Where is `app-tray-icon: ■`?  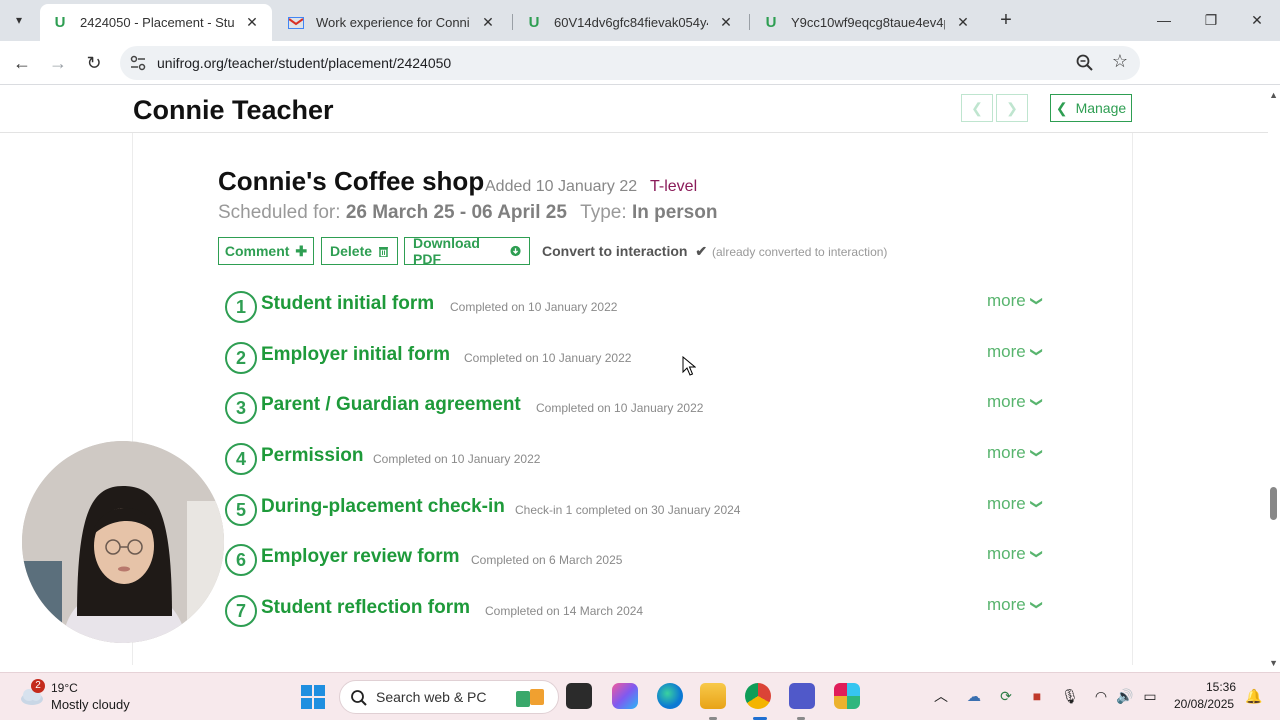
app-tray-icon: ■ is located at coordinates (1037, 696).